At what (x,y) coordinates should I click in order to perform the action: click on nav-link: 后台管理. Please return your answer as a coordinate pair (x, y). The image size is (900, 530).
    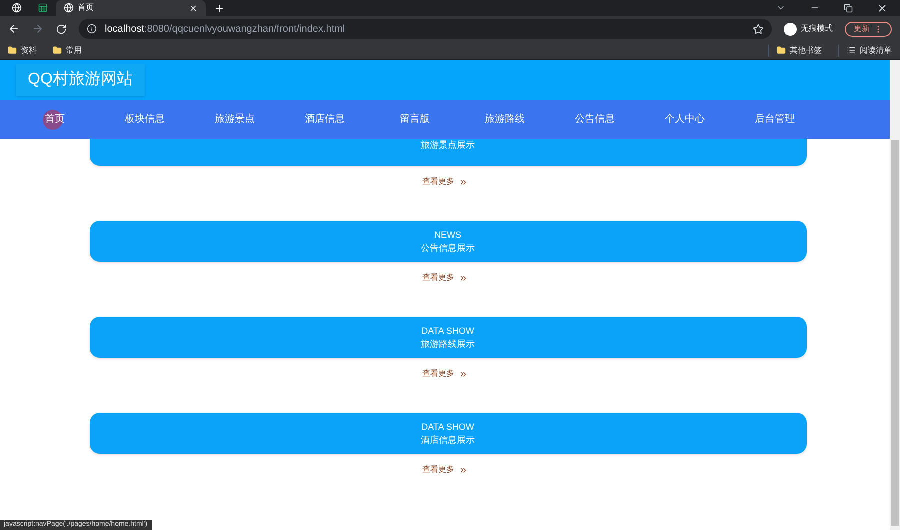
    Looking at the image, I should click on (775, 119).